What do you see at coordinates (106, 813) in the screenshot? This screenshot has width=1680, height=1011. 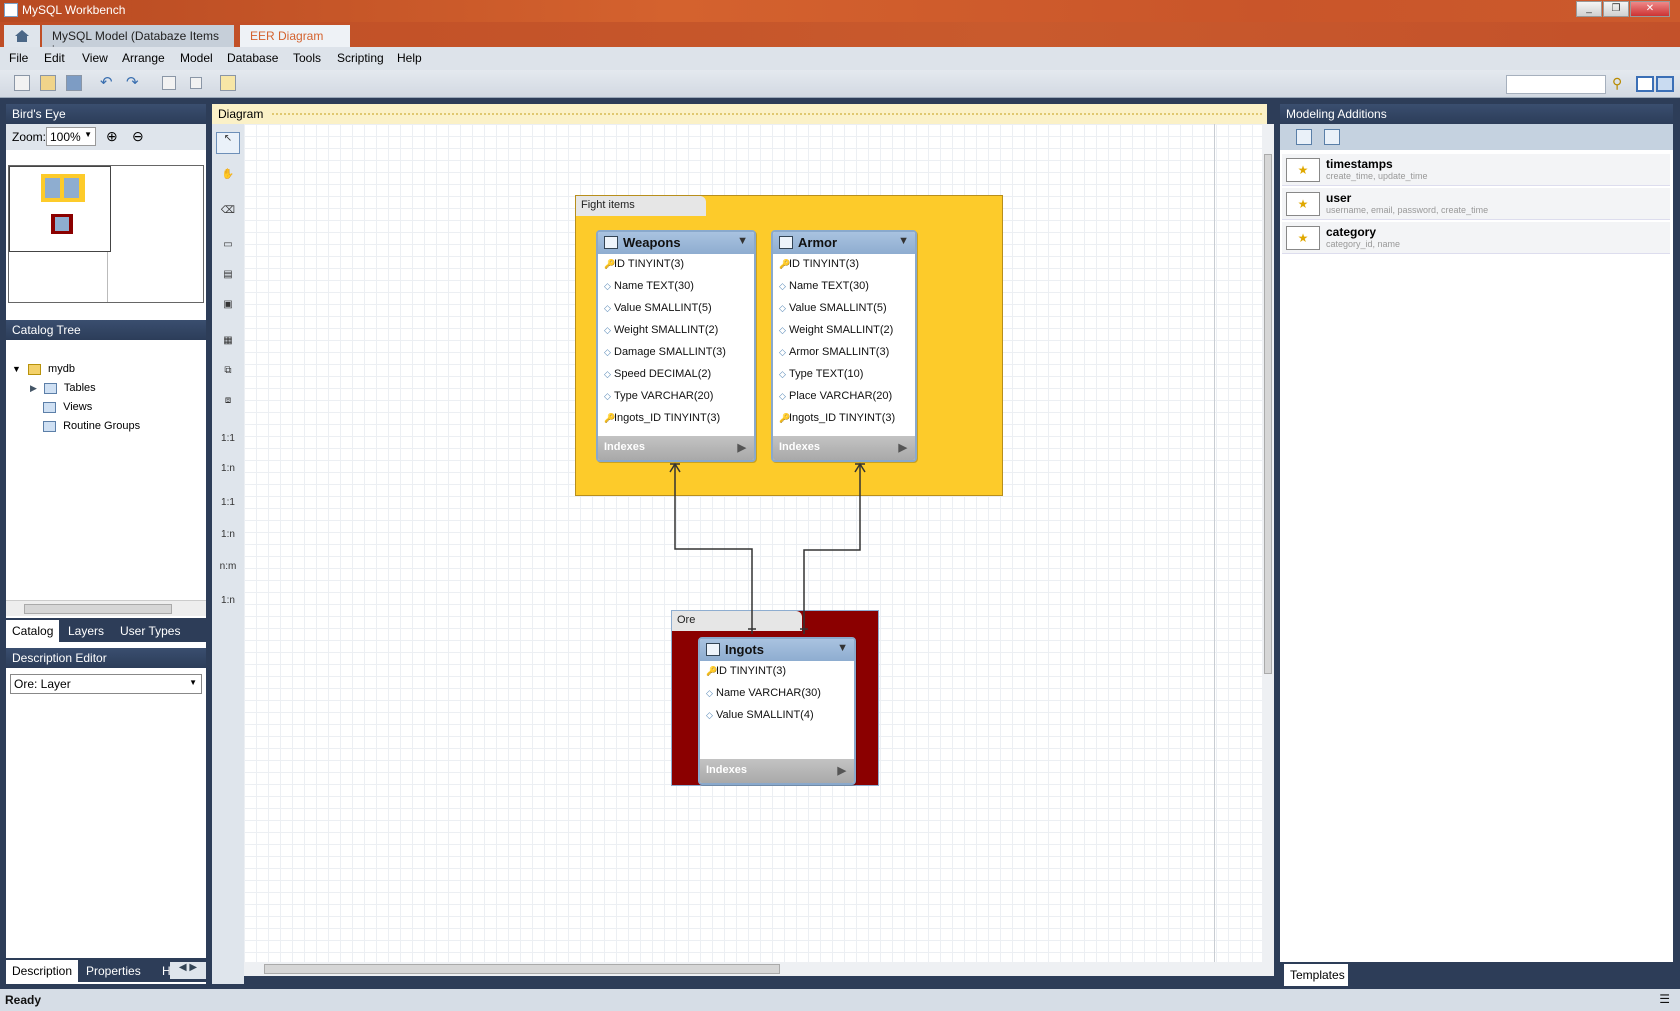 I see `description-editor: Ore: Layer ▼` at bounding box center [106, 813].